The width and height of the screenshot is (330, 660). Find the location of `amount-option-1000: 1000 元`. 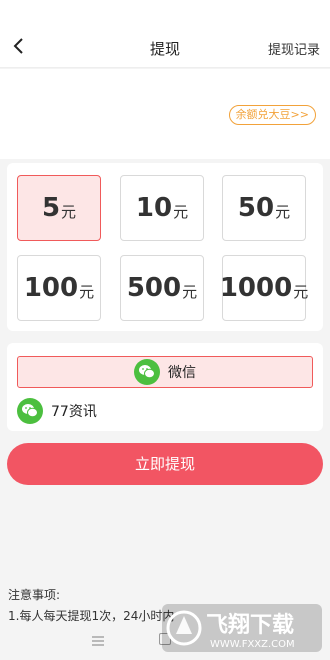

amount-option-1000: 1000 元 is located at coordinates (264, 288).